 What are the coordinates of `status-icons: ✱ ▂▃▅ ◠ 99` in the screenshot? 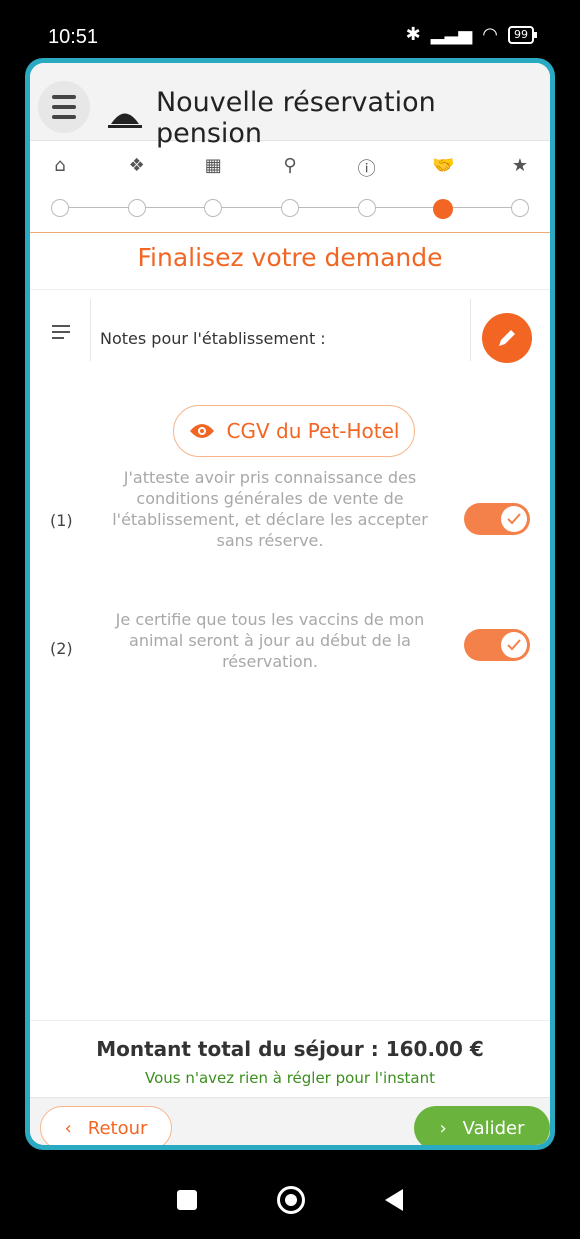 It's located at (471, 34).